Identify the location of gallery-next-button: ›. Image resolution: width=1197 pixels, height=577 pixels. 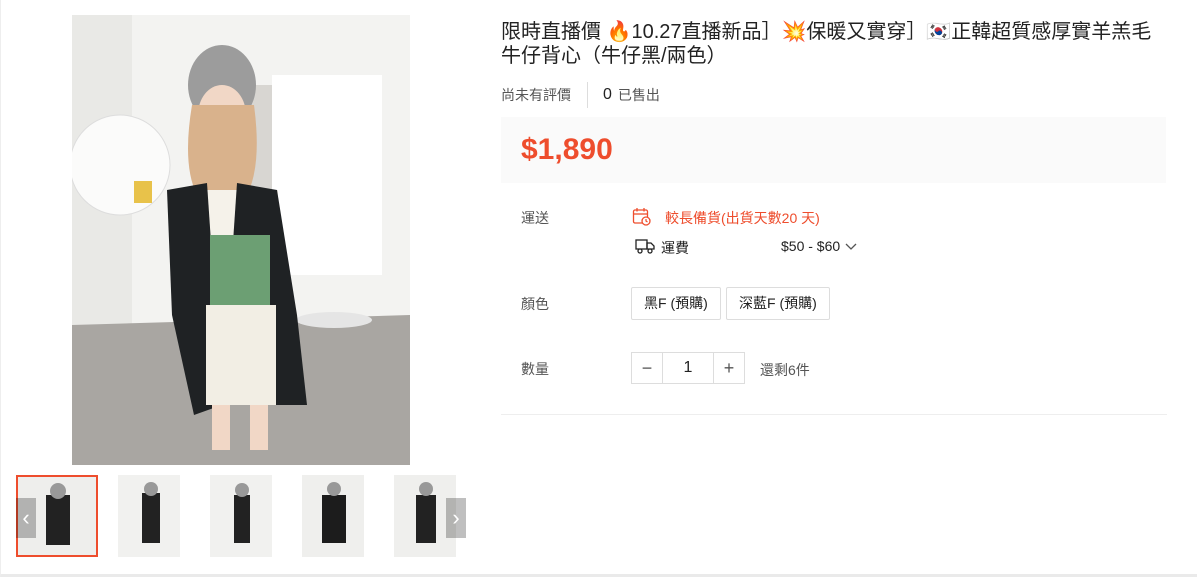
(456, 518).